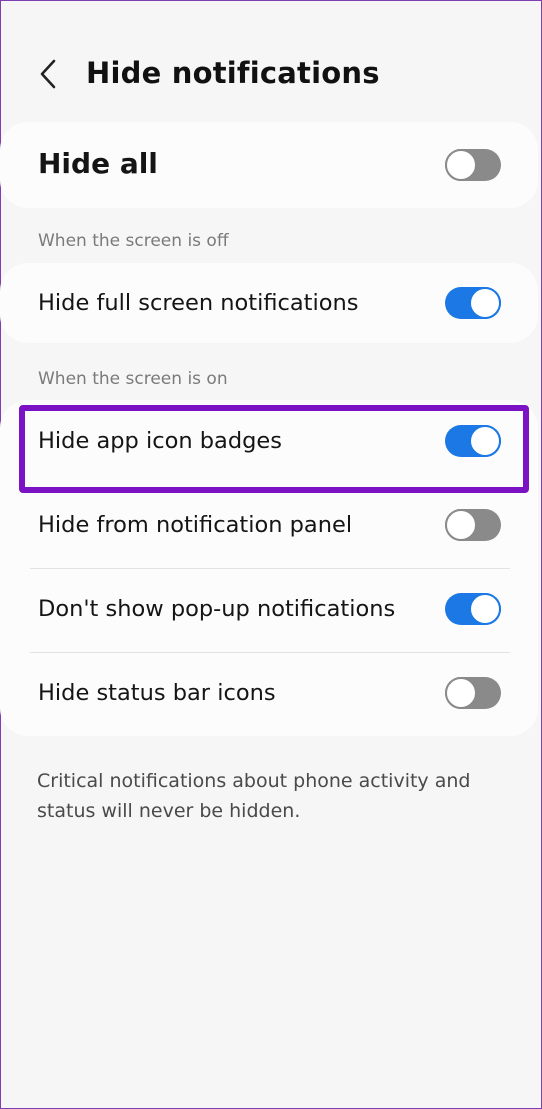 The height and width of the screenshot is (1109, 542). I want to click on row-label: Hide status bar icons, so click(157, 693).